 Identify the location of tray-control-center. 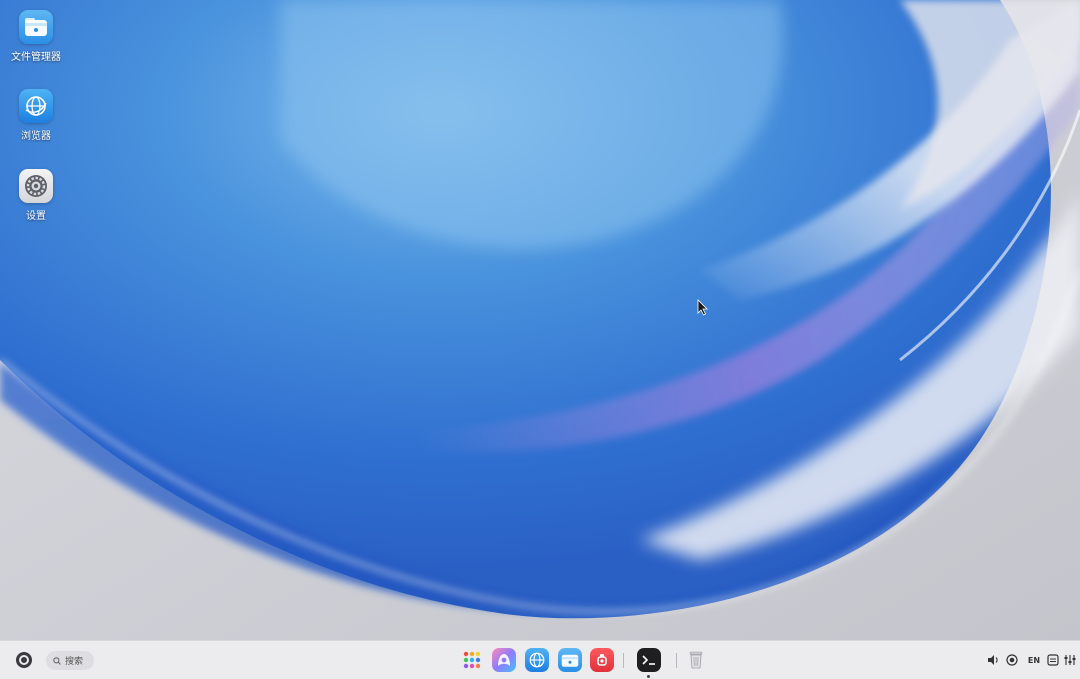
(1070, 660).